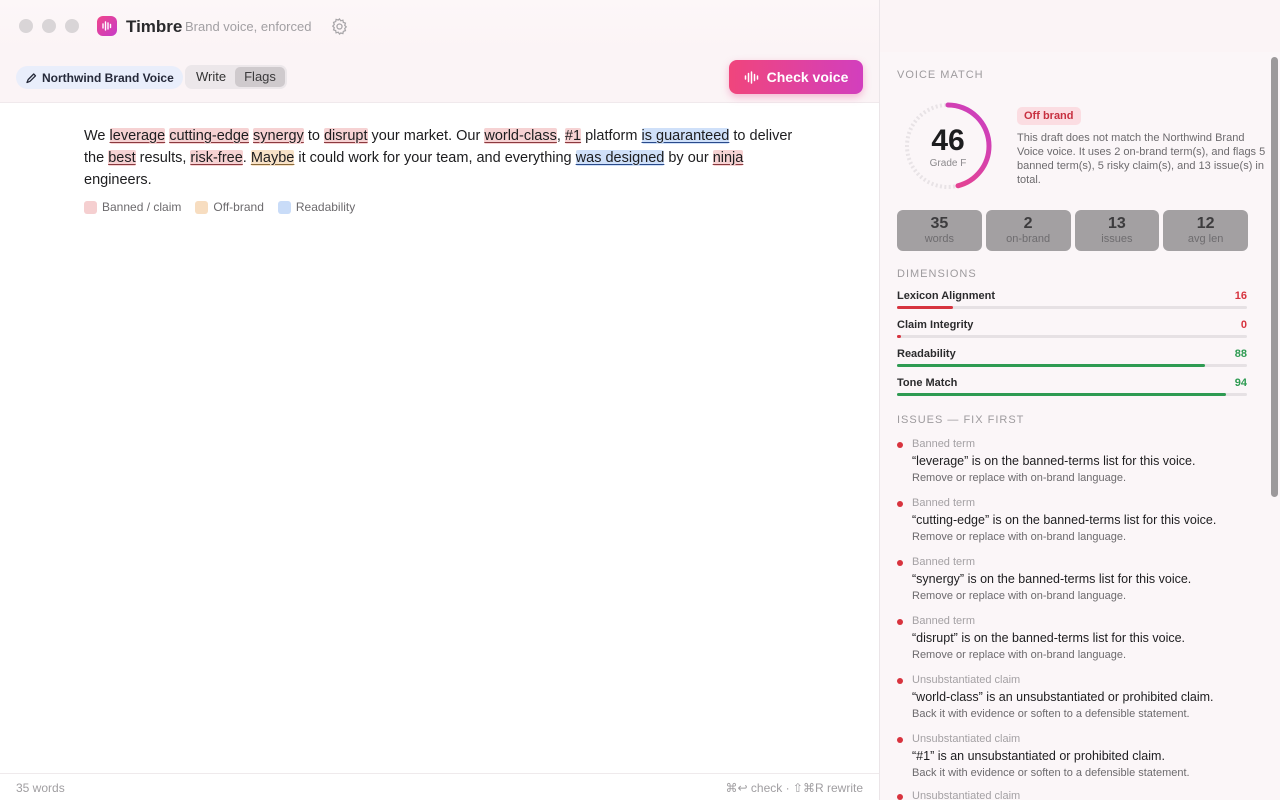 The height and width of the screenshot is (800, 1280). I want to click on stat-issues: 13 issues, so click(1117, 230).